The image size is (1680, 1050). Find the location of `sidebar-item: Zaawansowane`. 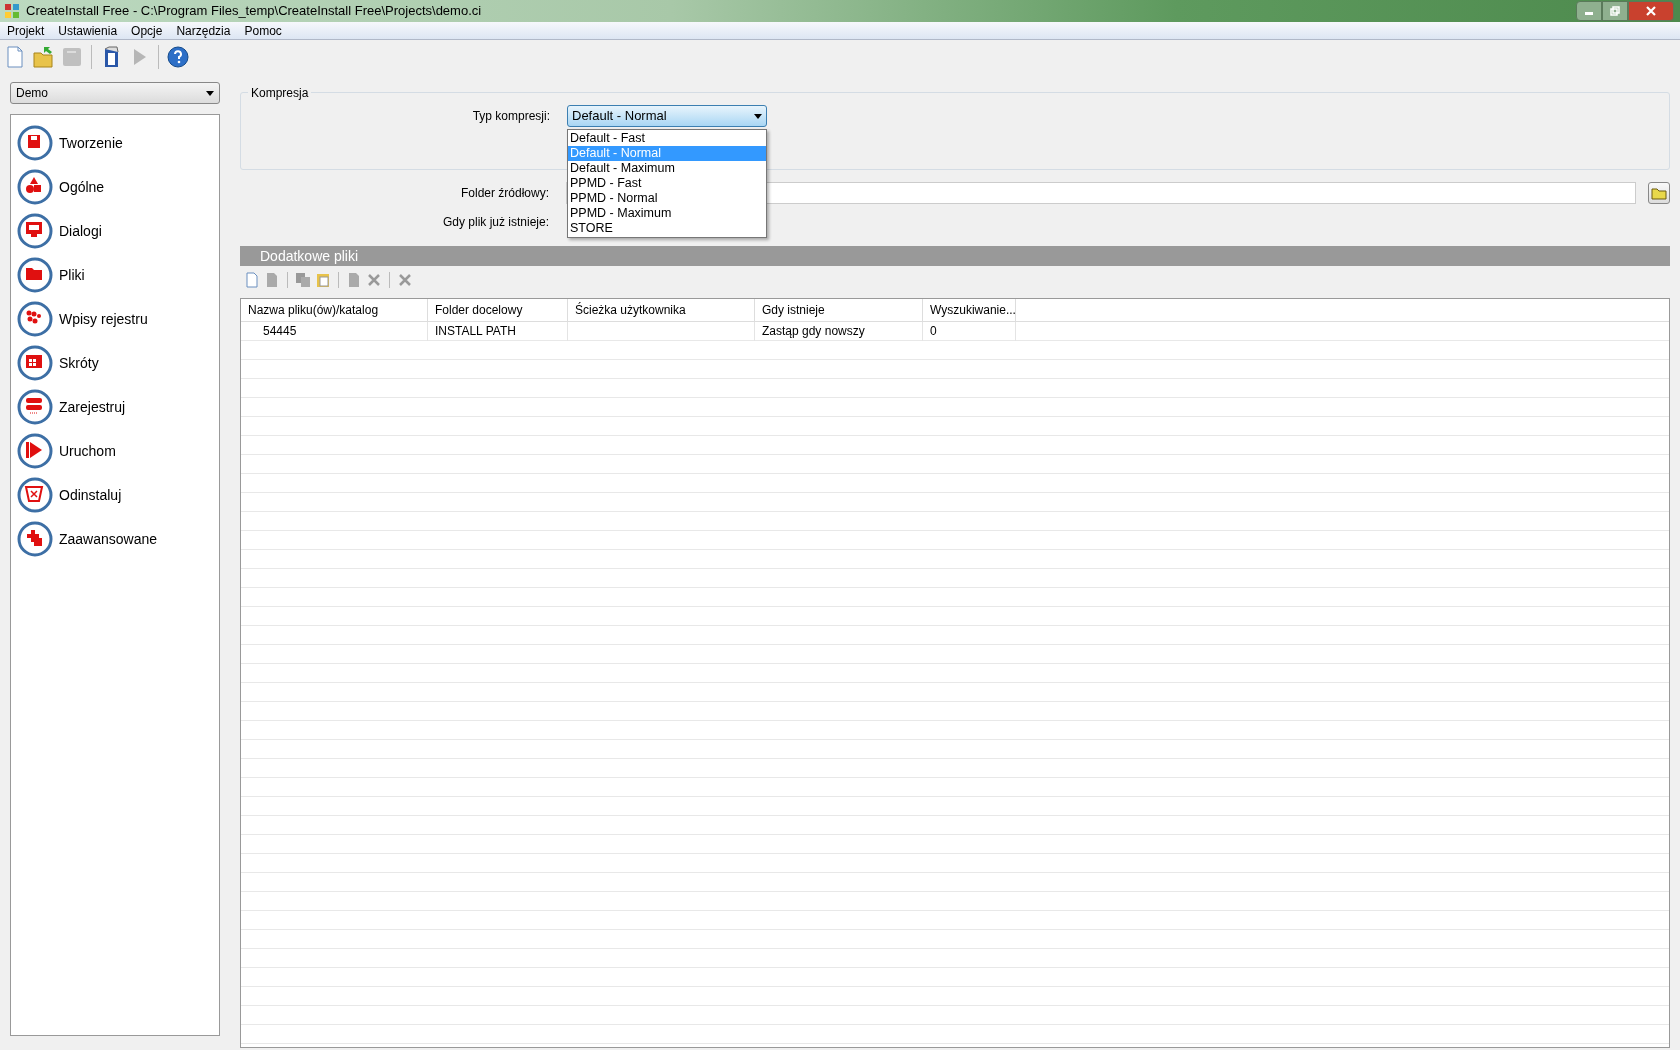

sidebar-item: Zaawansowane is located at coordinates (108, 539).